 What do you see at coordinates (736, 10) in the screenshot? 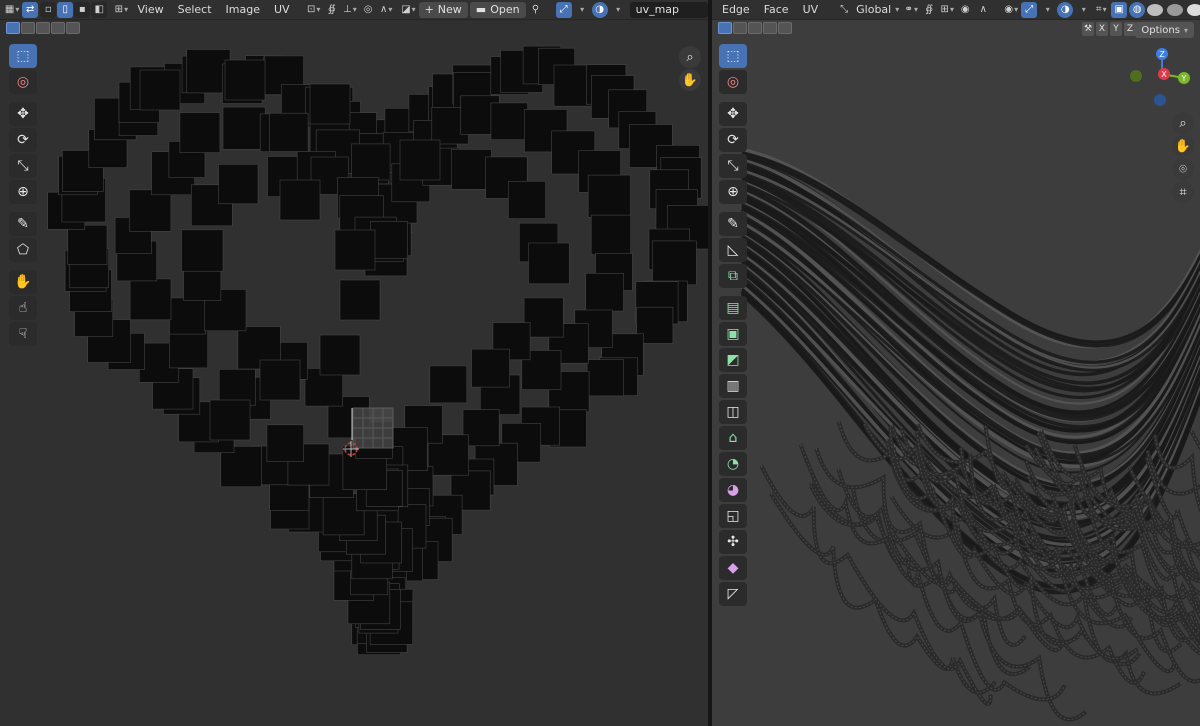
I see `menu-edge: Edge` at bounding box center [736, 10].